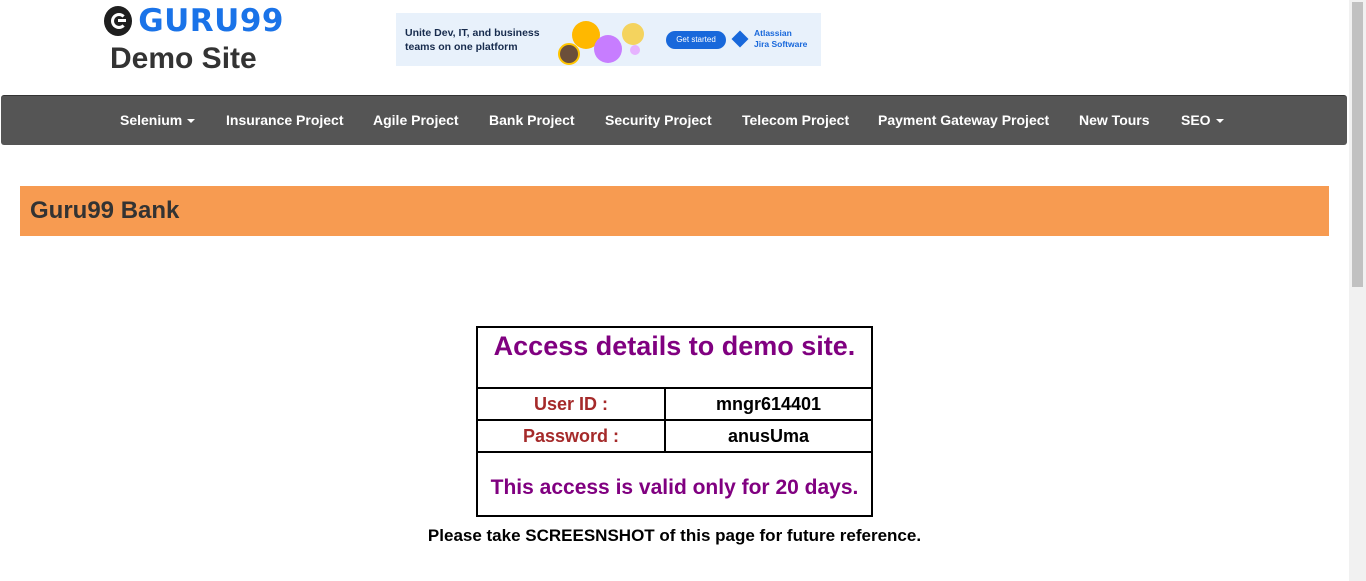 This screenshot has height=581, width=1366. Describe the element at coordinates (596, 40) in the screenshot. I see `ad-people-illustration` at that location.